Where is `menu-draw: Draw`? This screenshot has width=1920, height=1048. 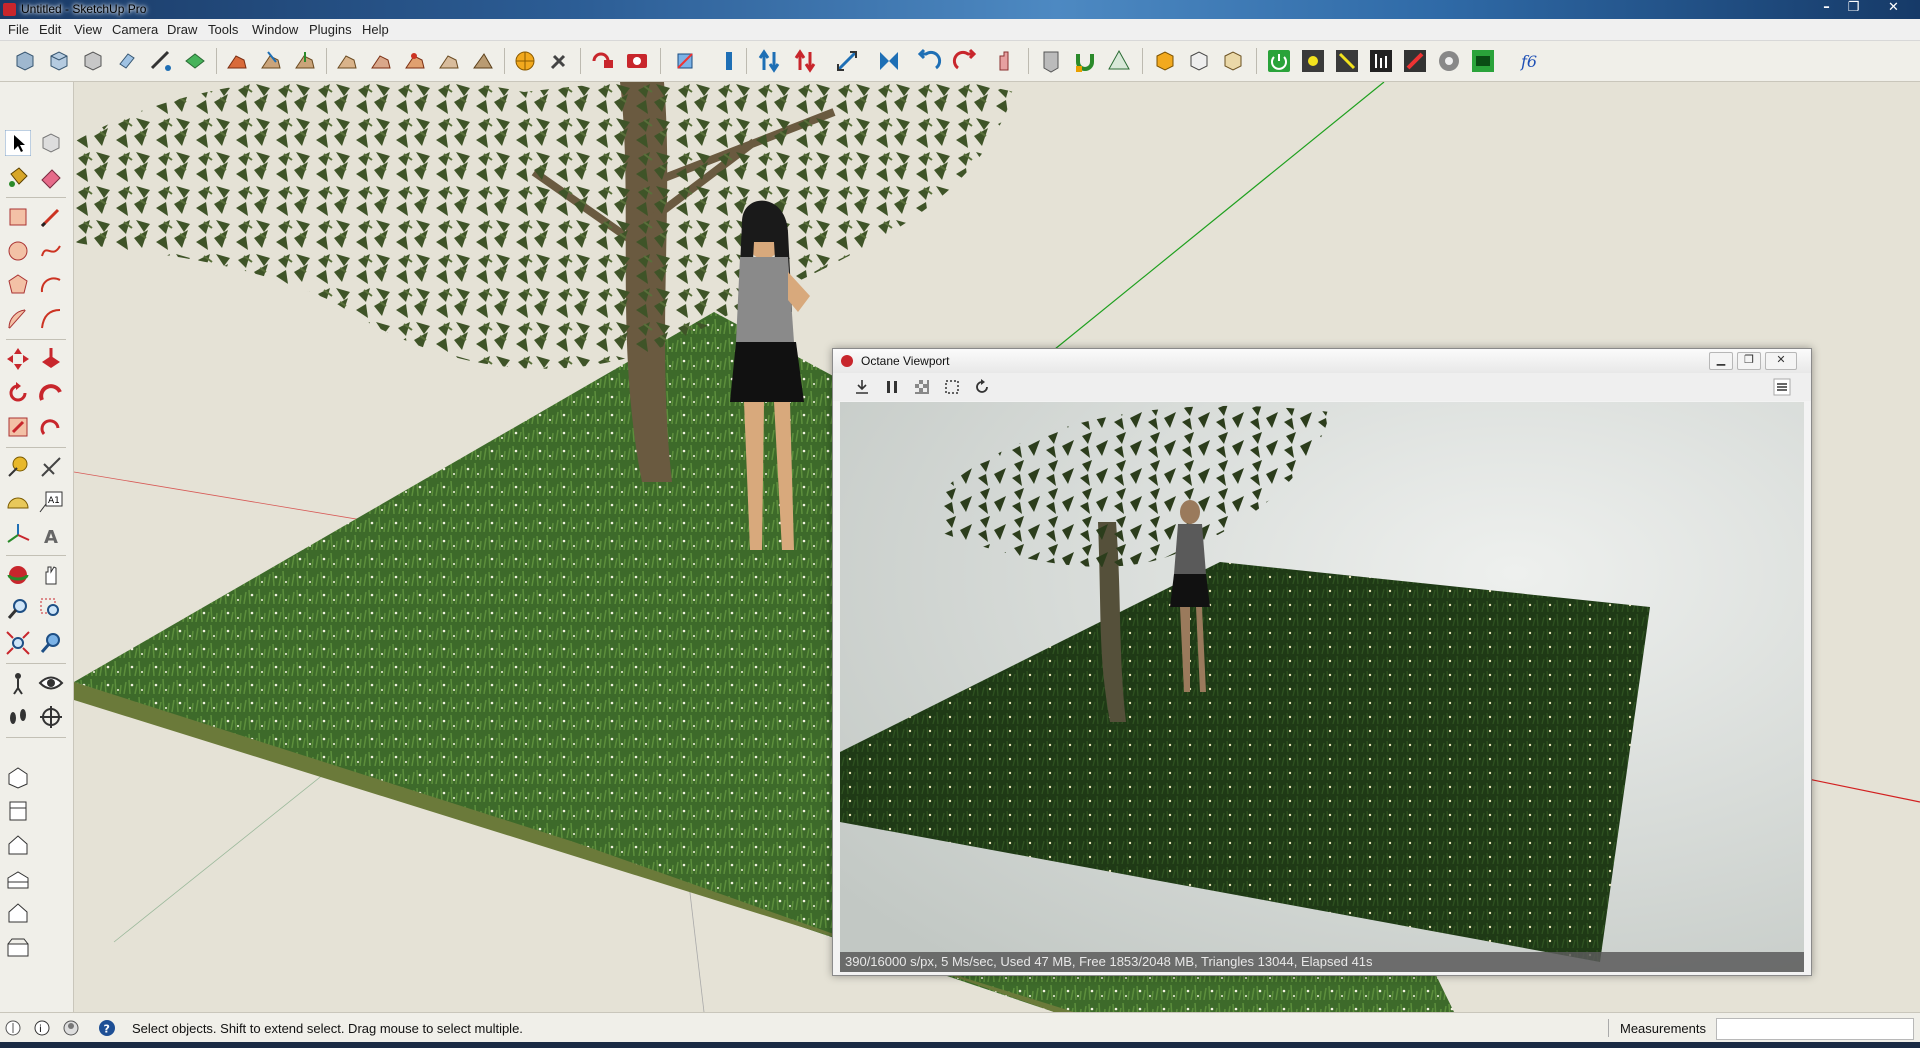 menu-draw: Draw is located at coordinates (182, 29).